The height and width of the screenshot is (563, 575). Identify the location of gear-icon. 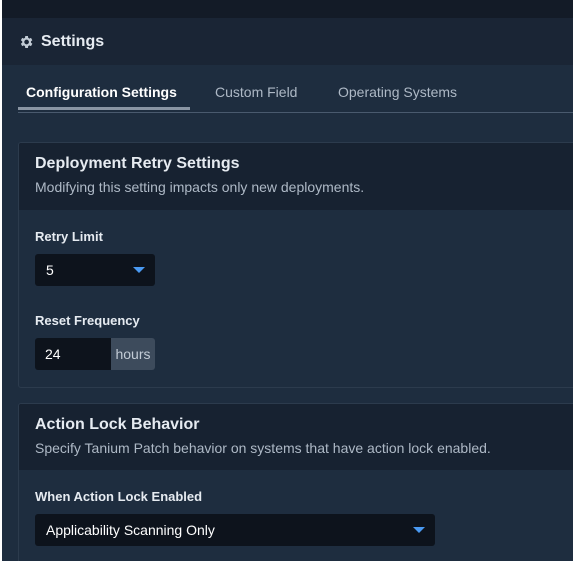
(26, 41).